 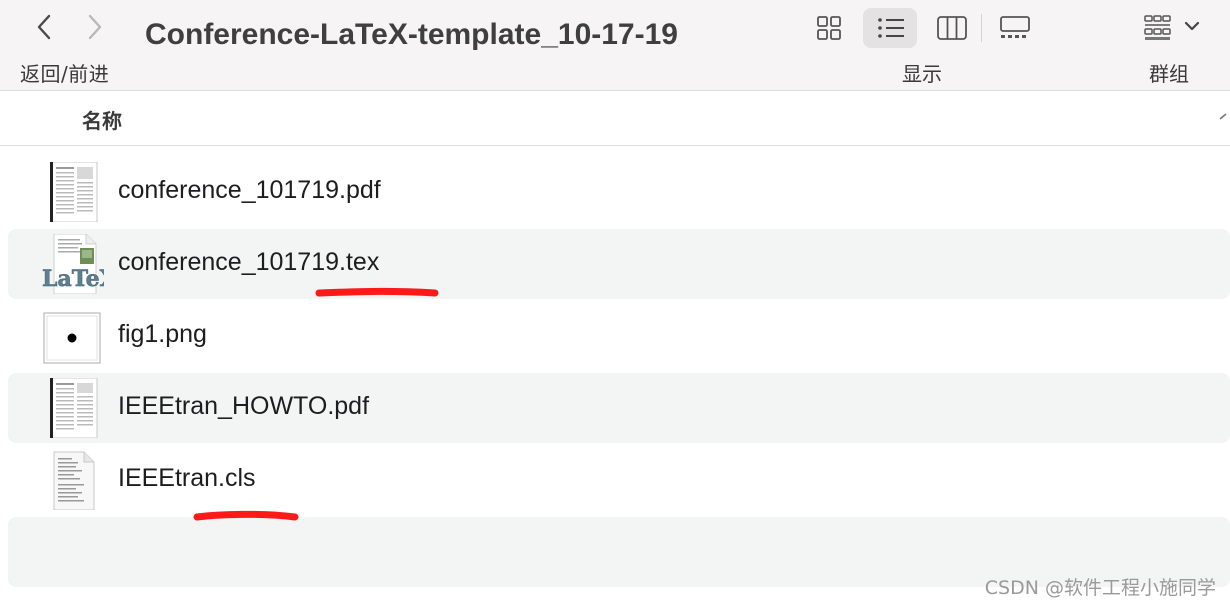 I want to click on group-button, so click(x=1173, y=28).